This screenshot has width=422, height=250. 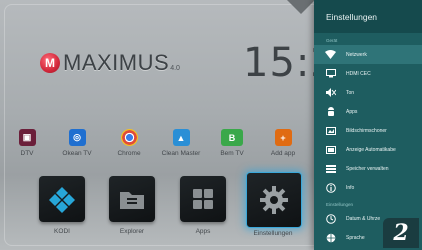 What do you see at coordinates (50, 63) in the screenshot?
I see `maximus-logo-icon: M` at bounding box center [50, 63].